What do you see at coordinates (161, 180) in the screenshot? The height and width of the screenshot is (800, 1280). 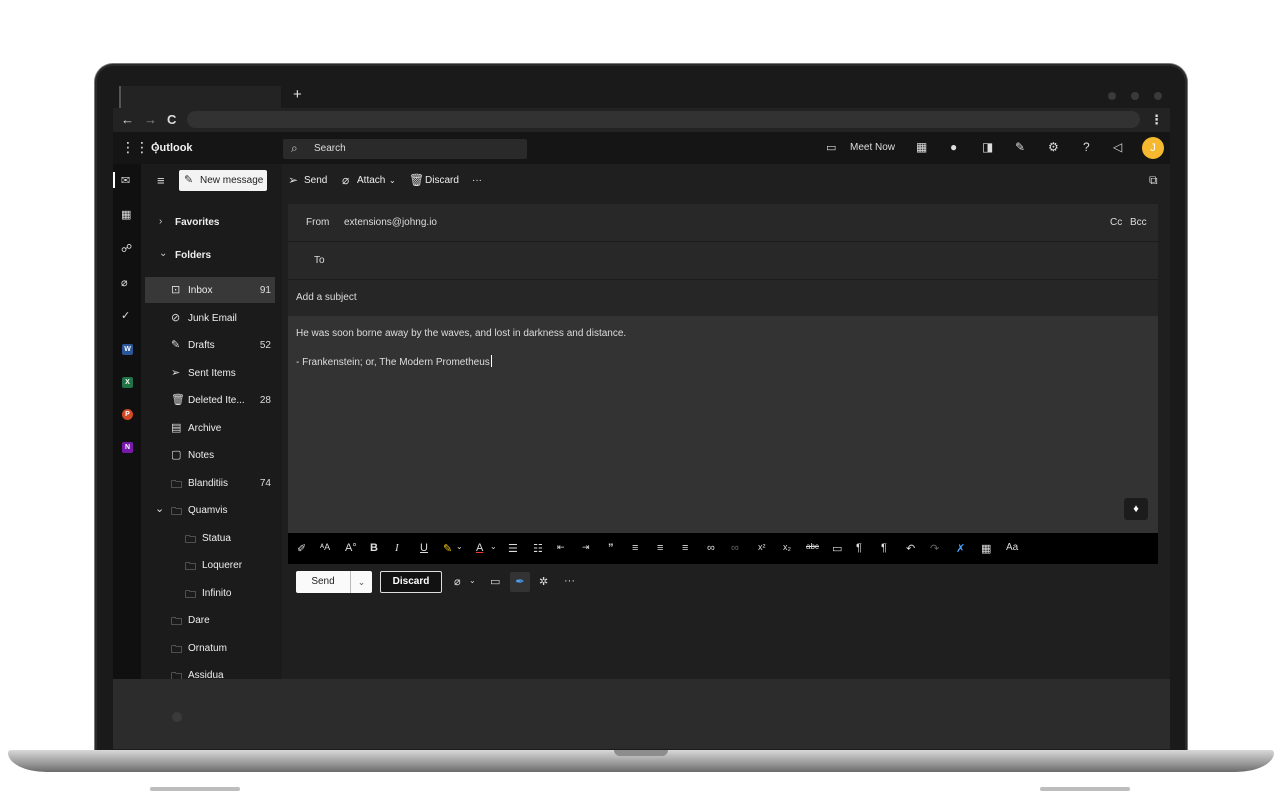 I see `hamburger-menu-icon: ≡` at bounding box center [161, 180].